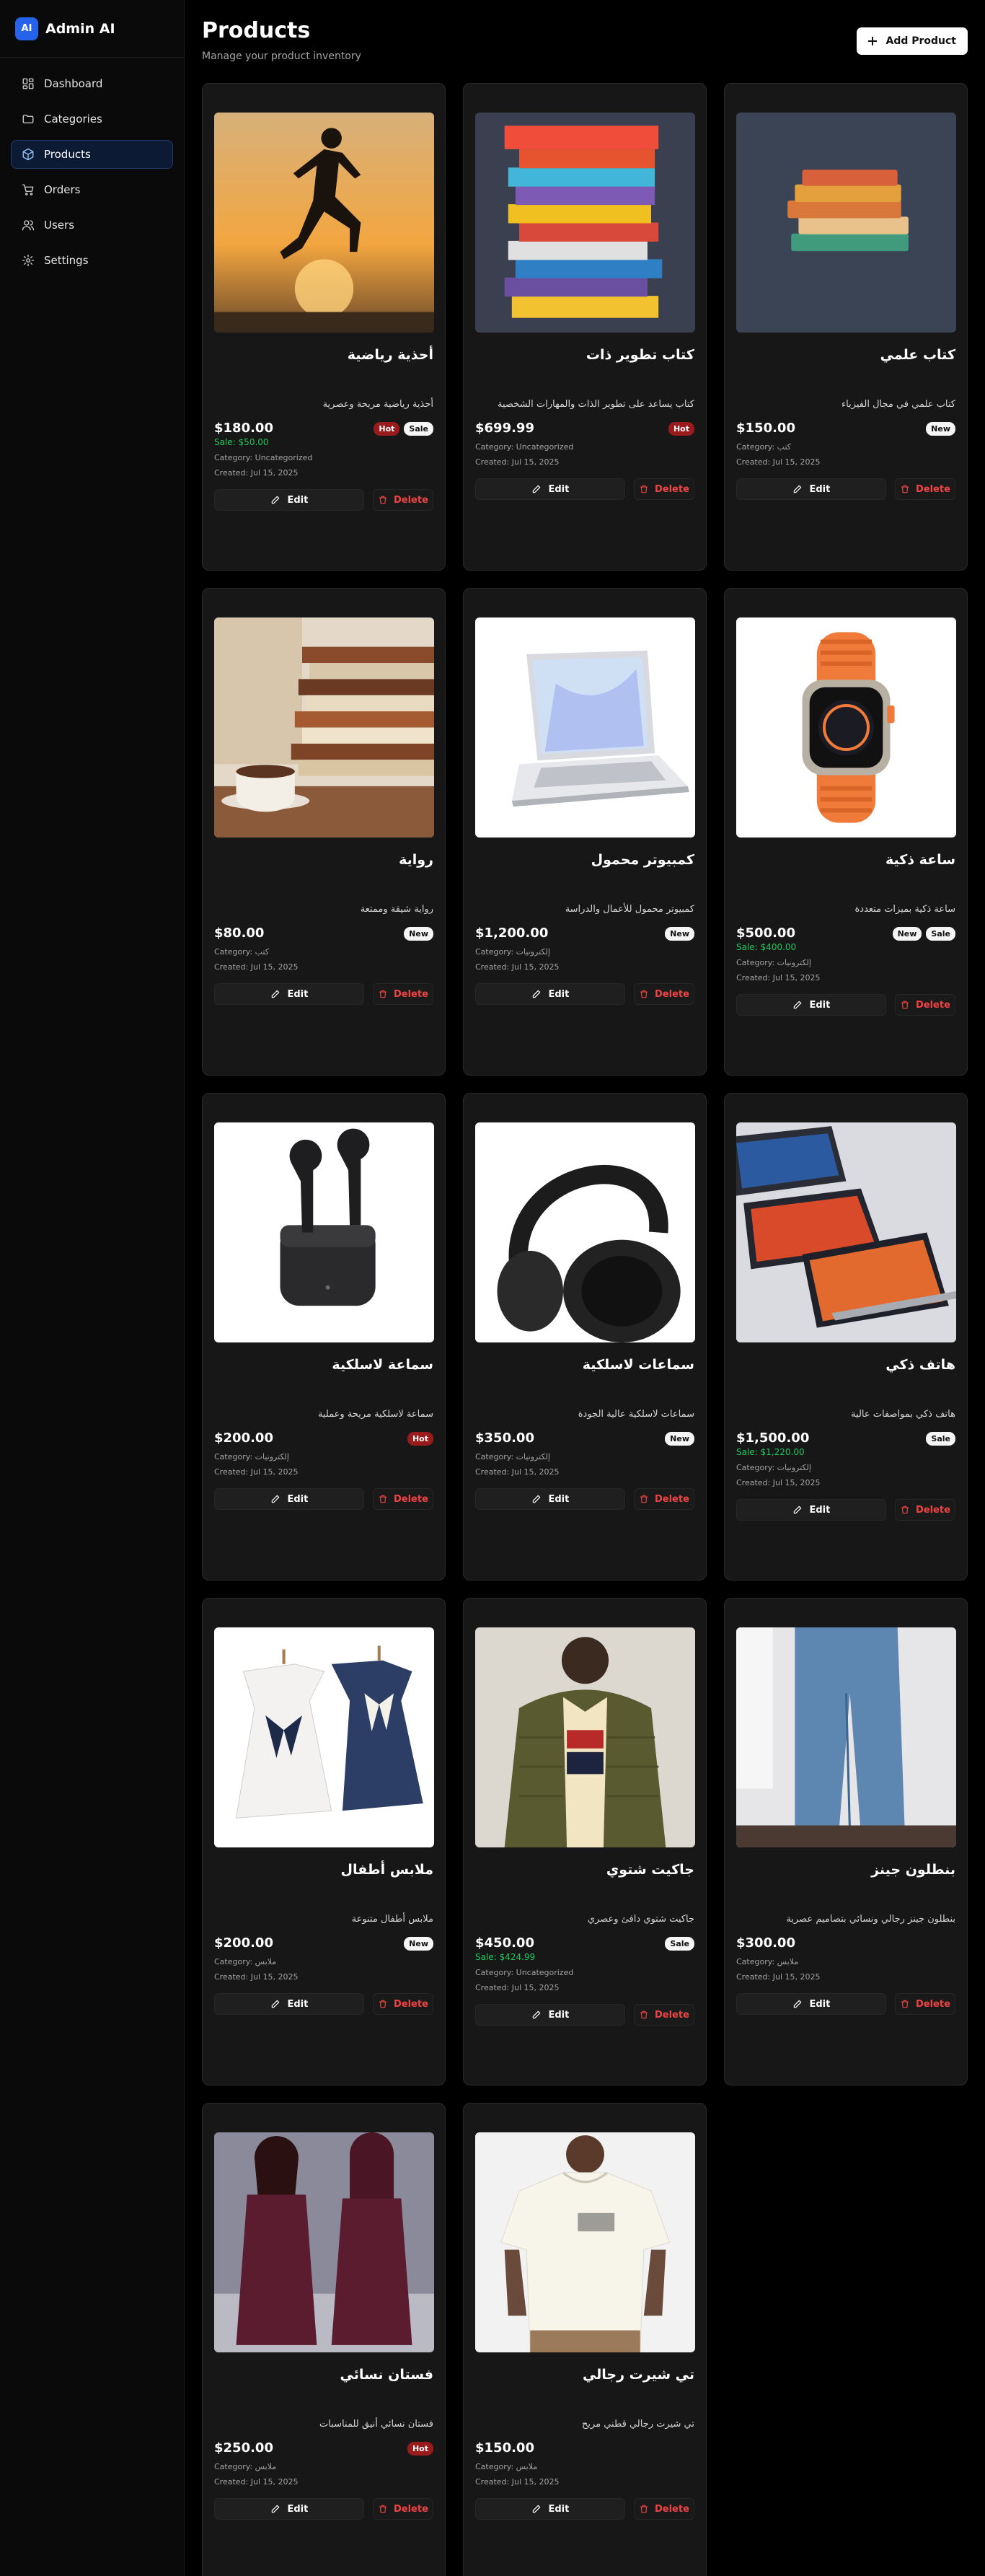 This screenshot has width=985, height=2576. Describe the element at coordinates (512, 933) in the screenshot. I see `product-price: $1,200.00` at that location.